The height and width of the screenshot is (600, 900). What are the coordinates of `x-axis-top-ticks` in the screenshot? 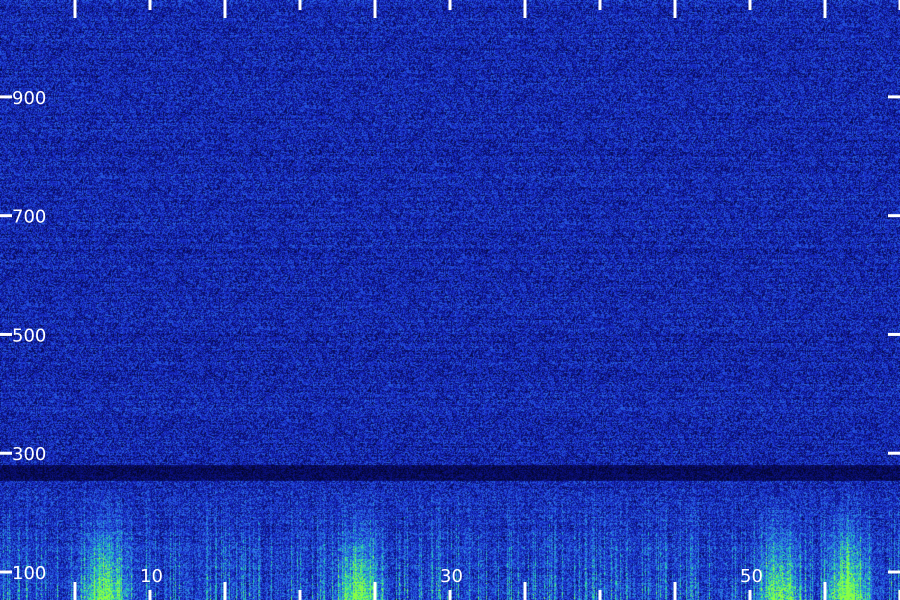 It's located at (486, 9).